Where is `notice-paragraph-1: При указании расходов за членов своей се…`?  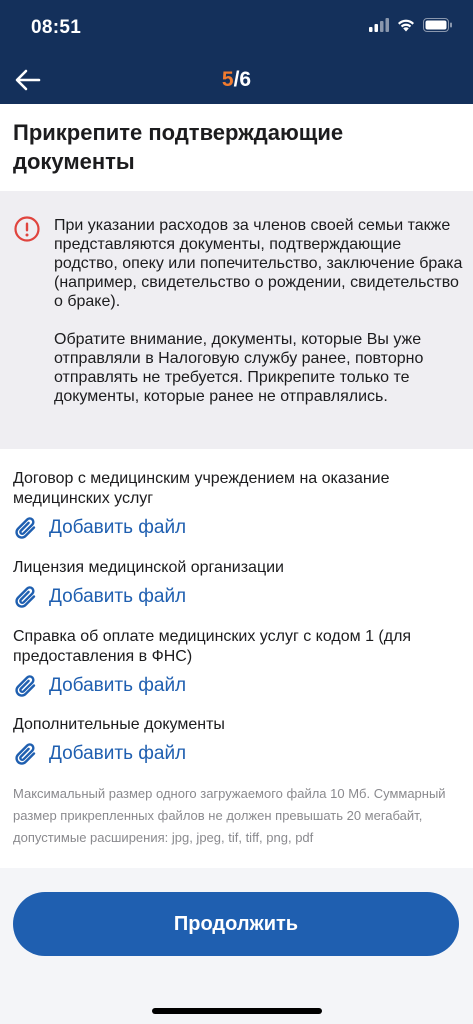
notice-paragraph-1: При указании расходов за членов своей се… is located at coordinates (258, 263).